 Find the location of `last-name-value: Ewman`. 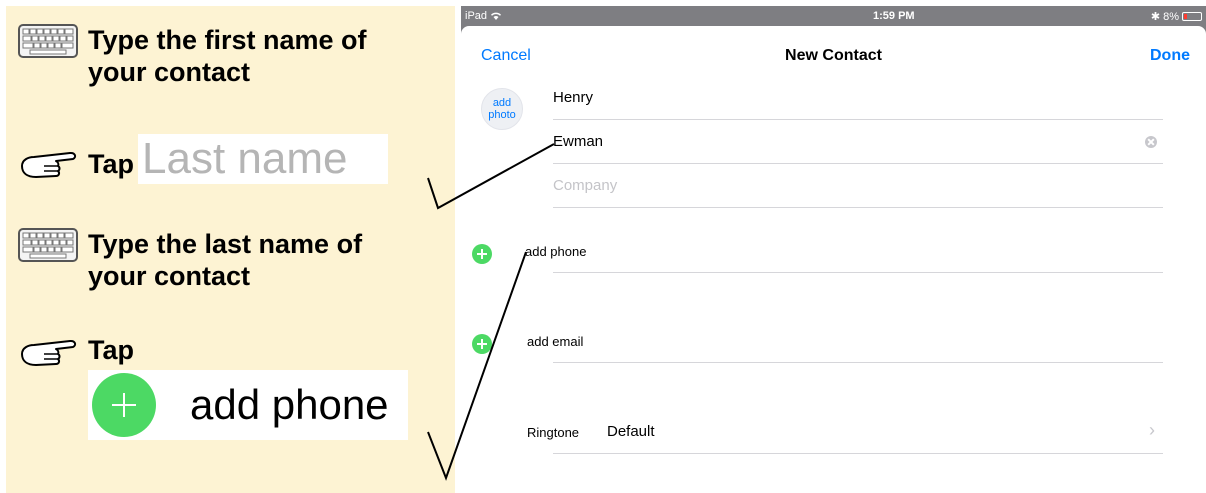

last-name-value: Ewman is located at coordinates (578, 141).